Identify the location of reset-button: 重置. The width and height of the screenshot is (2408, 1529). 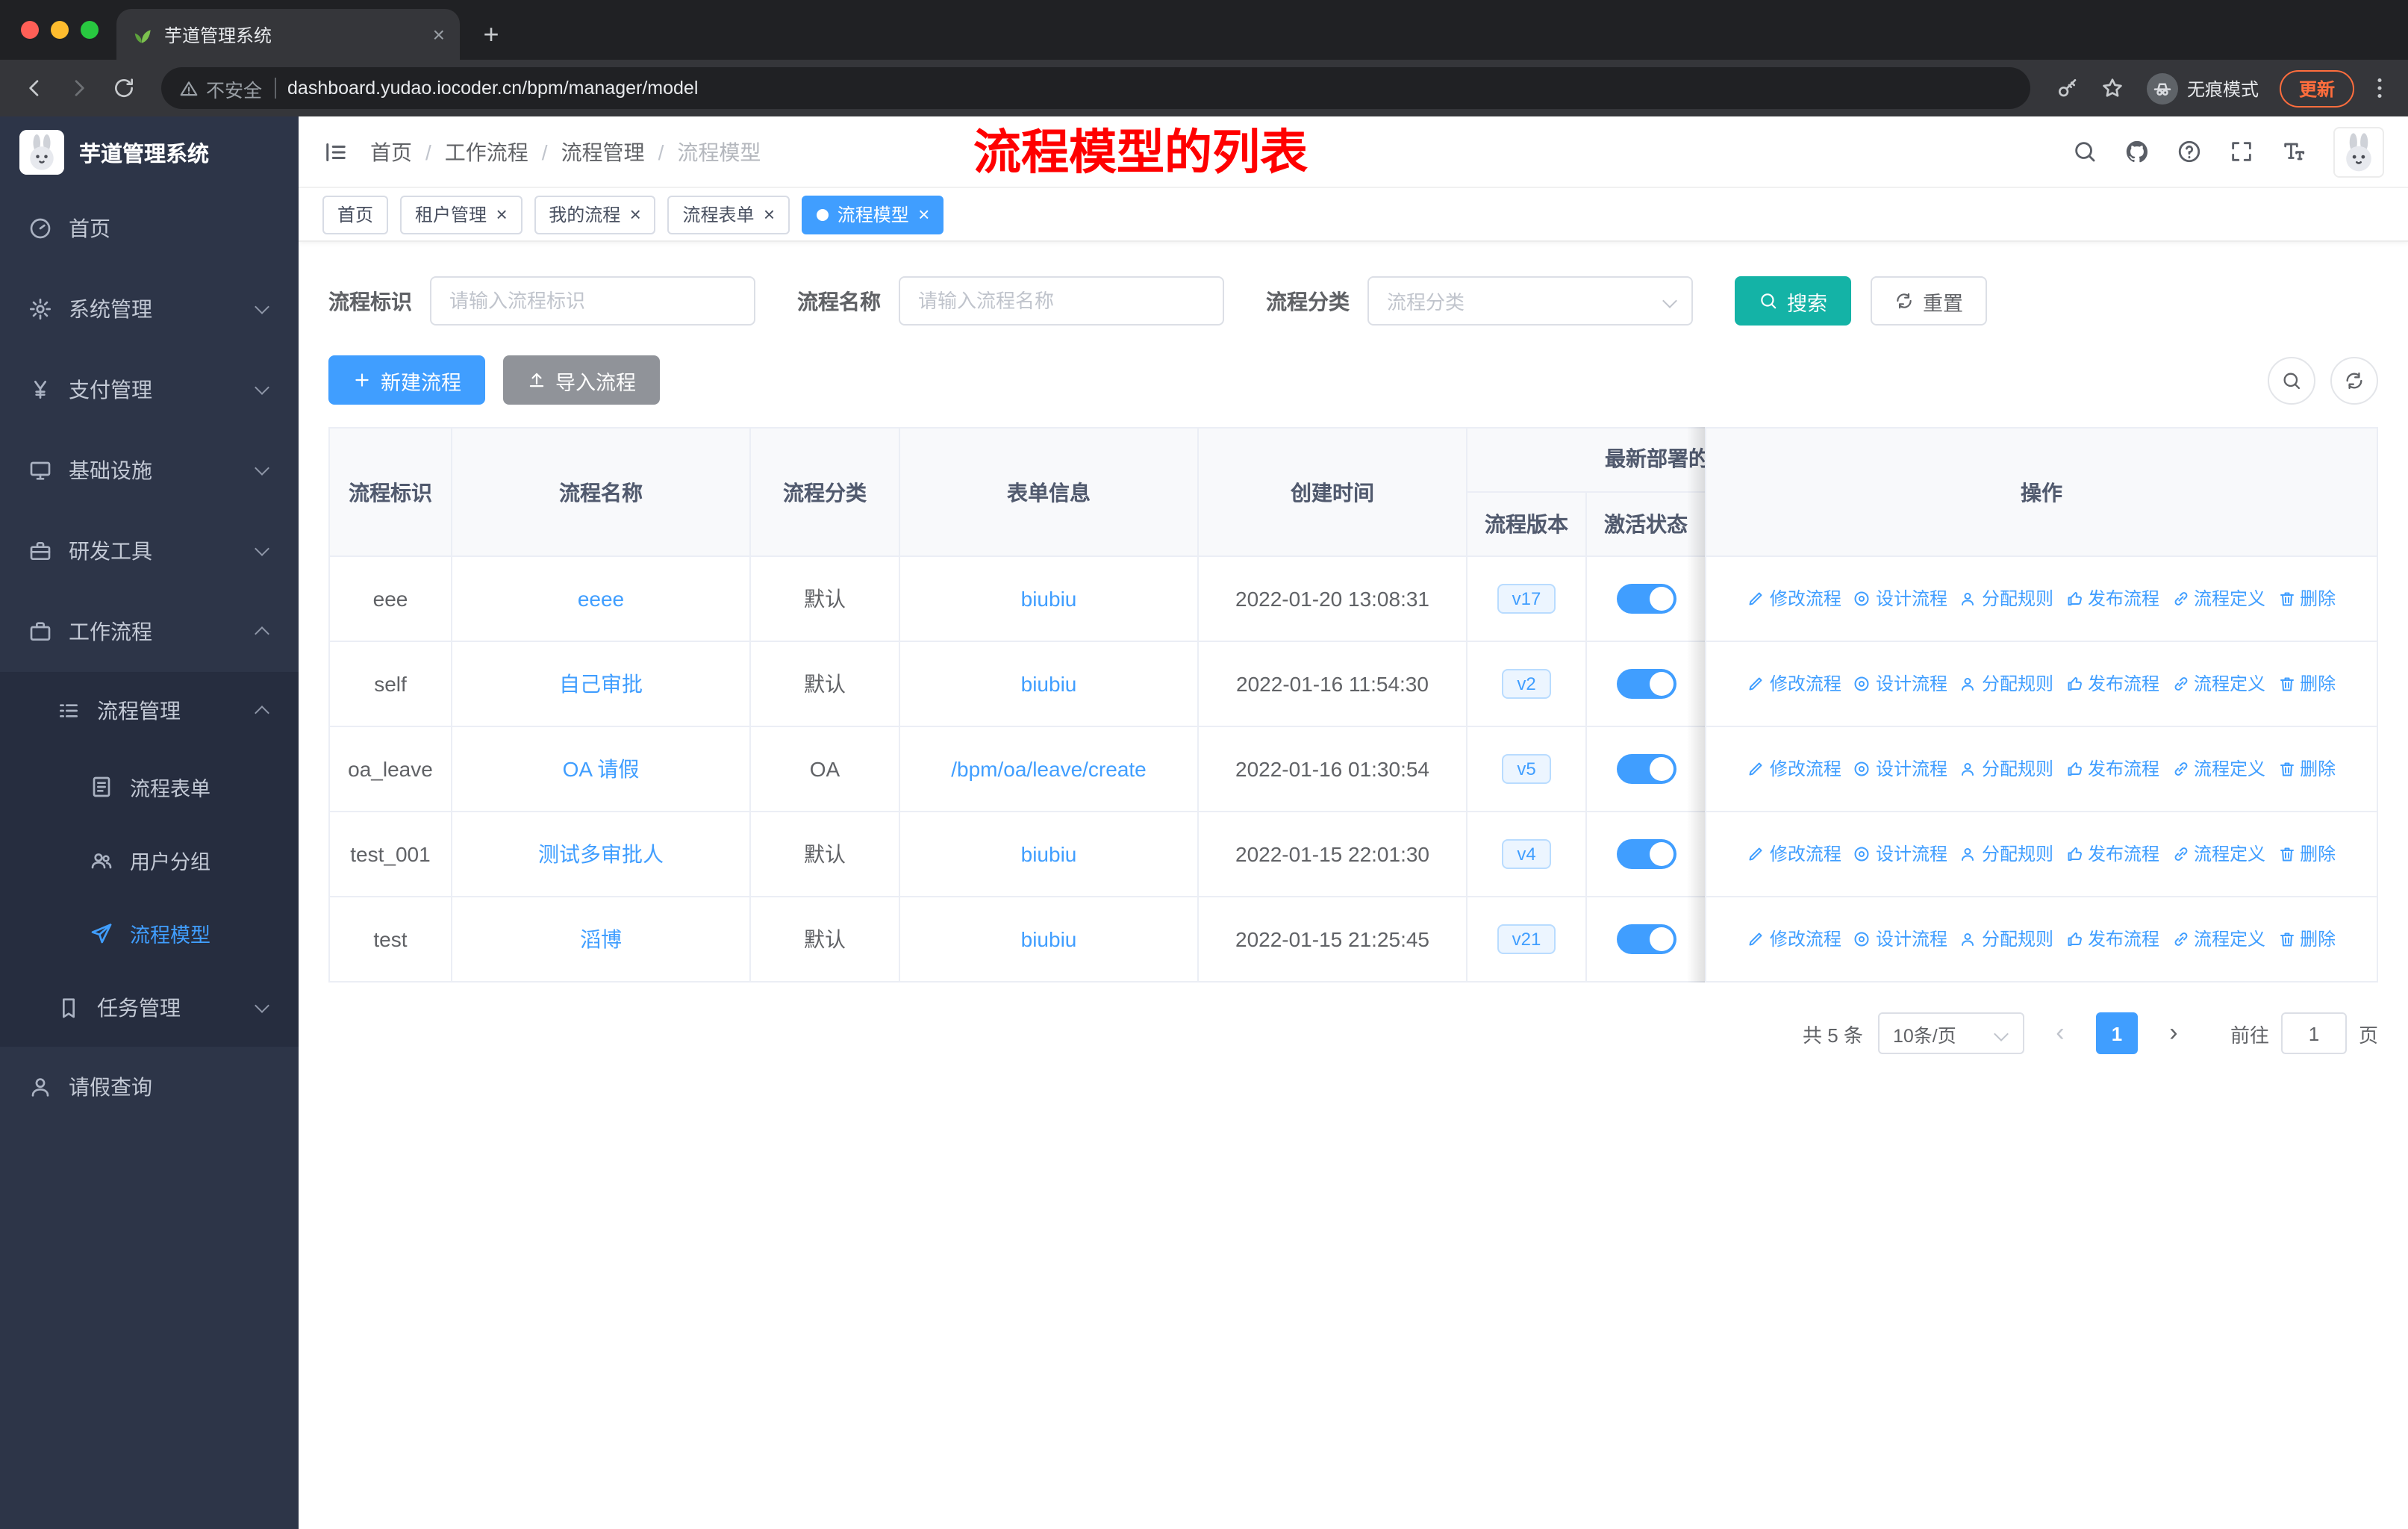
(1929, 301).